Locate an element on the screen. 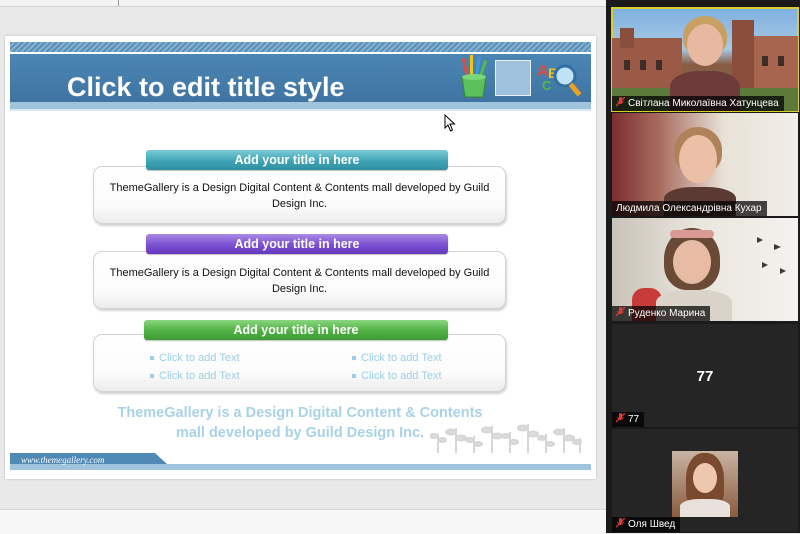 This screenshot has height=534, width=800. wall-stickers-icon is located at coordinates (771, 255).